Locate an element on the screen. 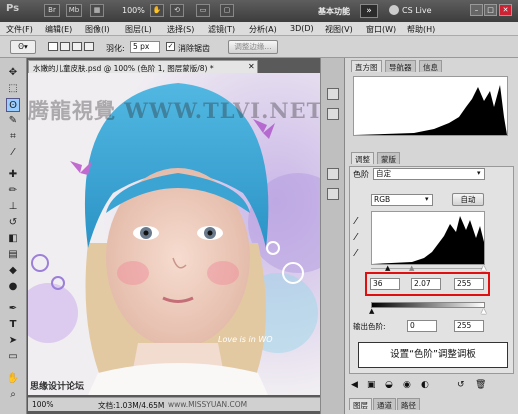 This screenshot has height=414, width=518. history-panel-icon is located at coordinates (333, 174).